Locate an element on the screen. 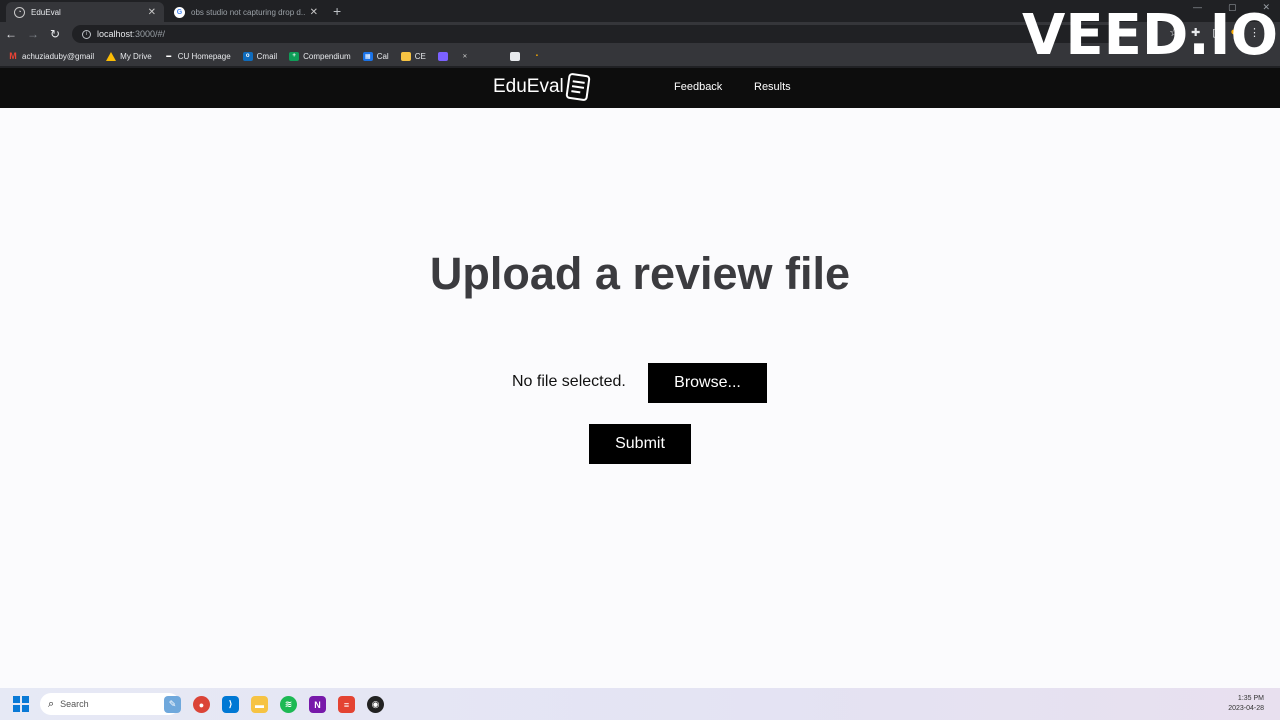 Image resolution: width=1280 pixels, height=720 pixels. document-icon is located at coordinates (514, 56).